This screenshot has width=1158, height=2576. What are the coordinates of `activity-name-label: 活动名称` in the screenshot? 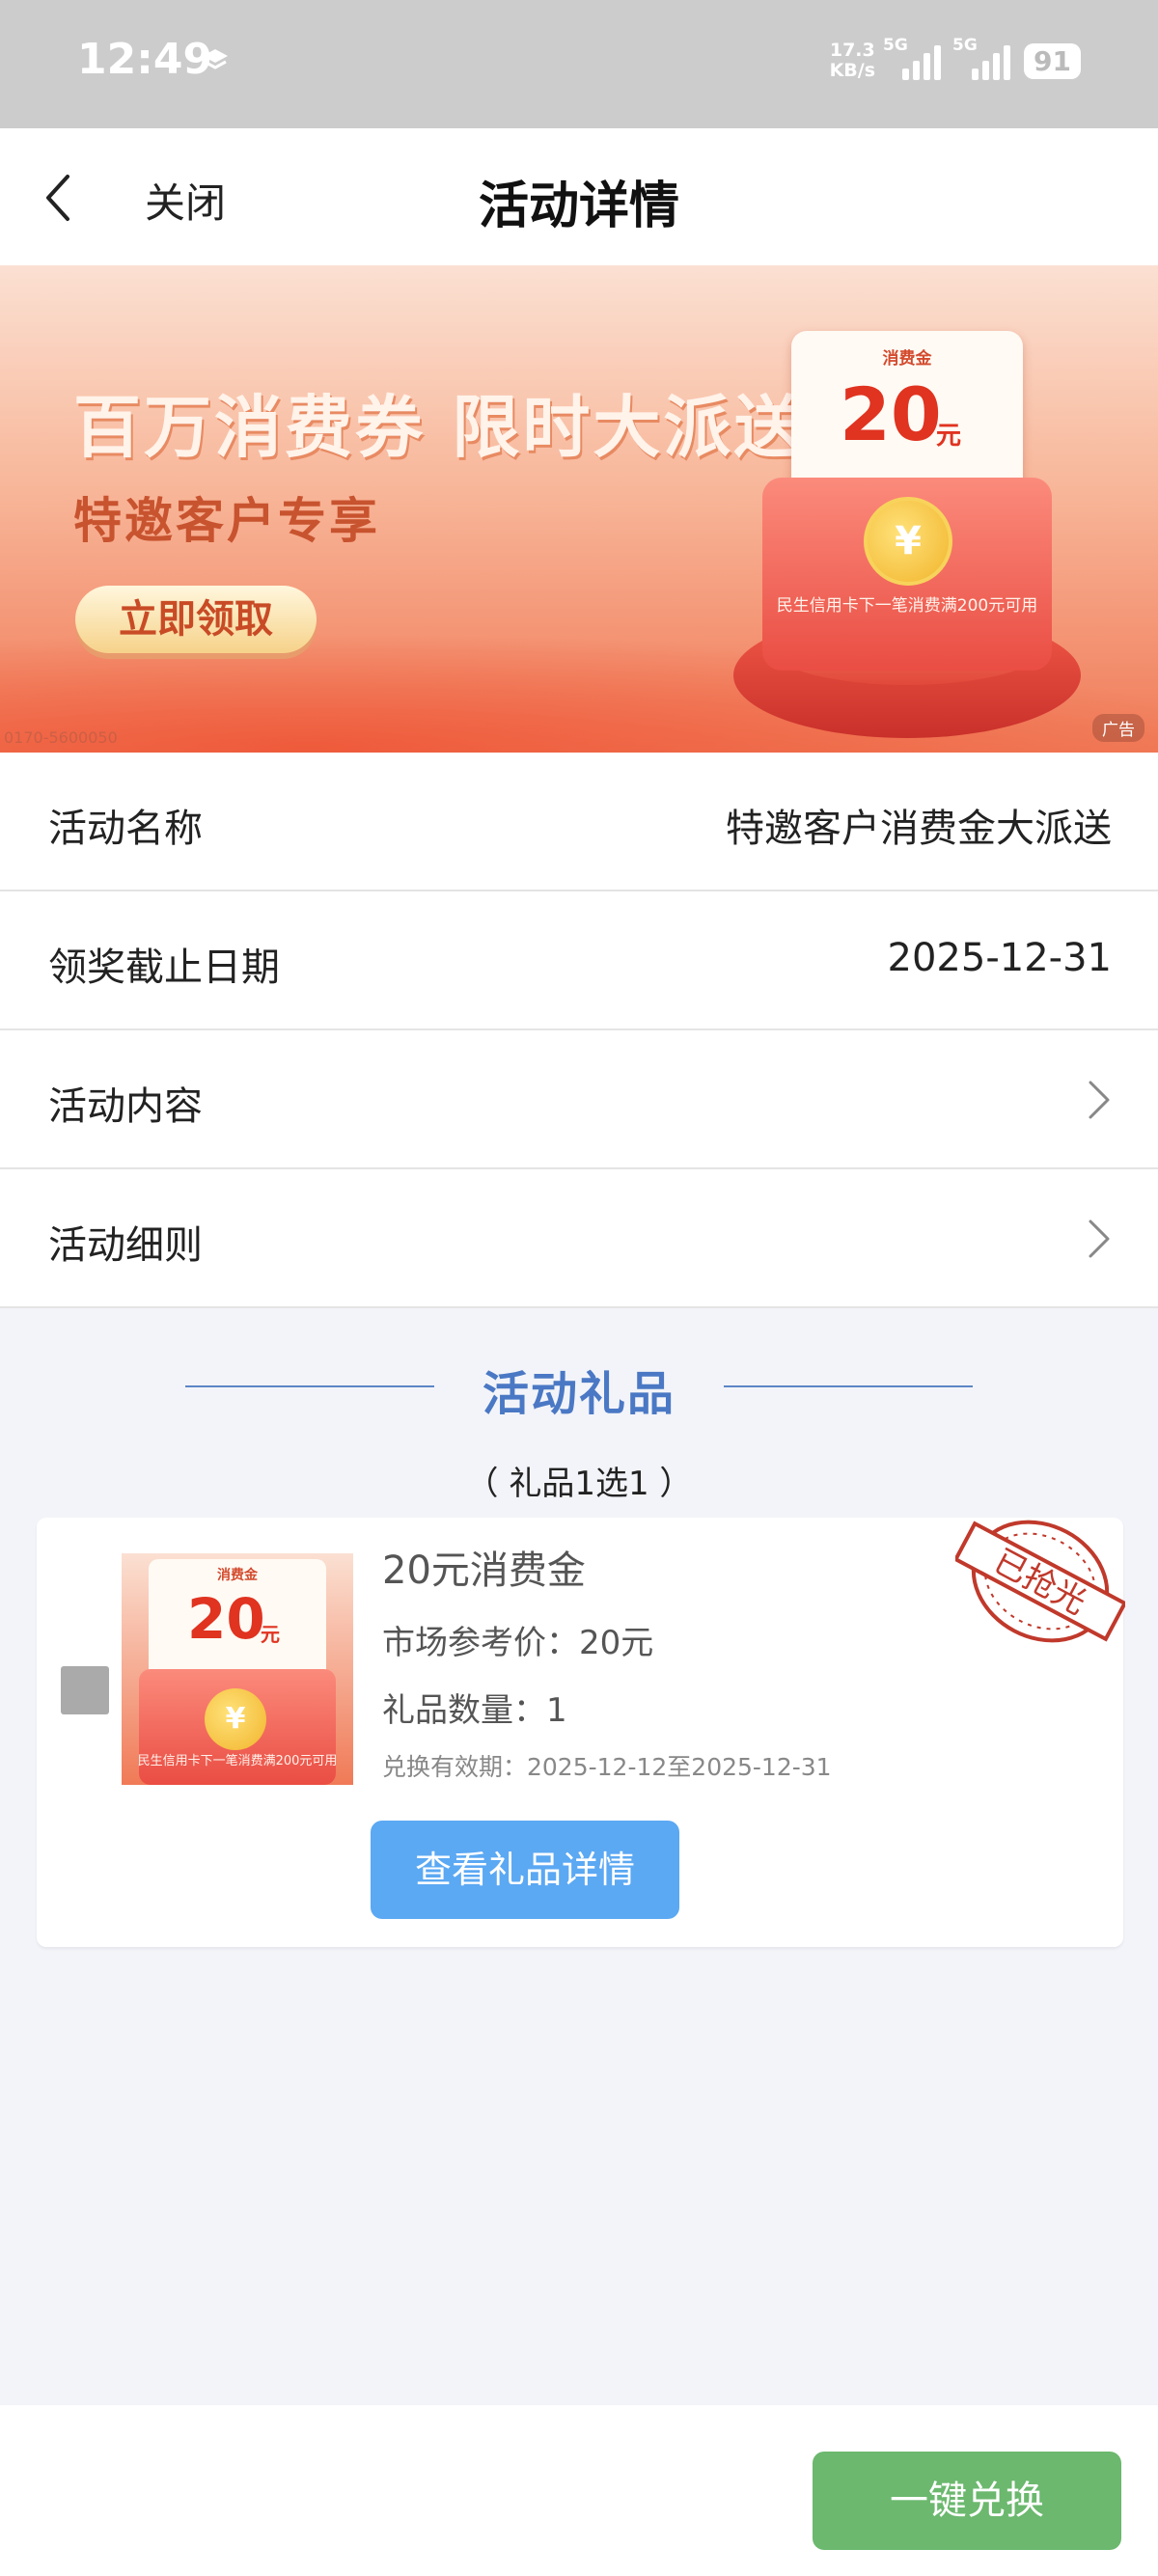 It's located at (125, 829).